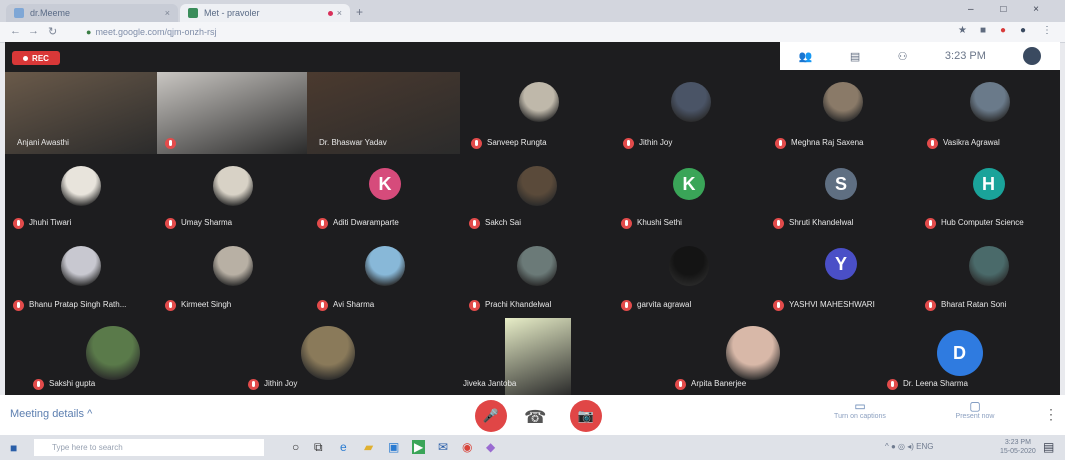  I want to click on tab-label: Met - pravoler, so click(232, 13).